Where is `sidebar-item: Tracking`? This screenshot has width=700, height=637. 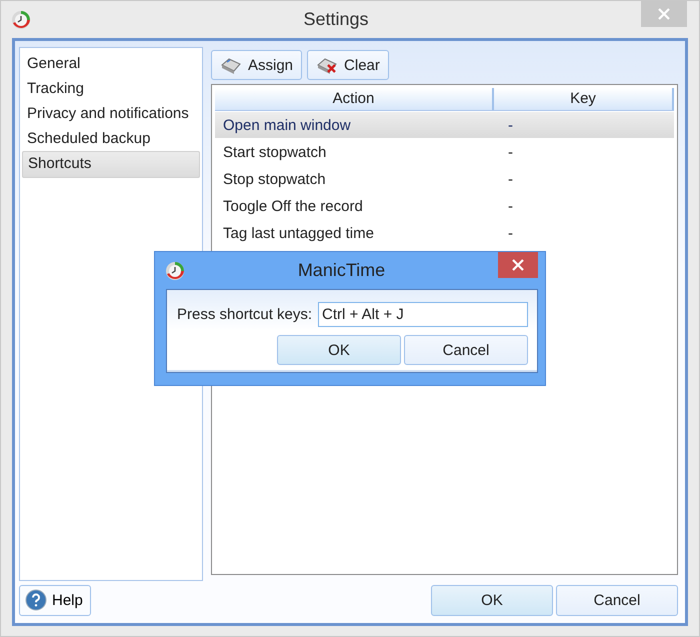 sidebar-item: Tracking is located at coordinates (111, 88).